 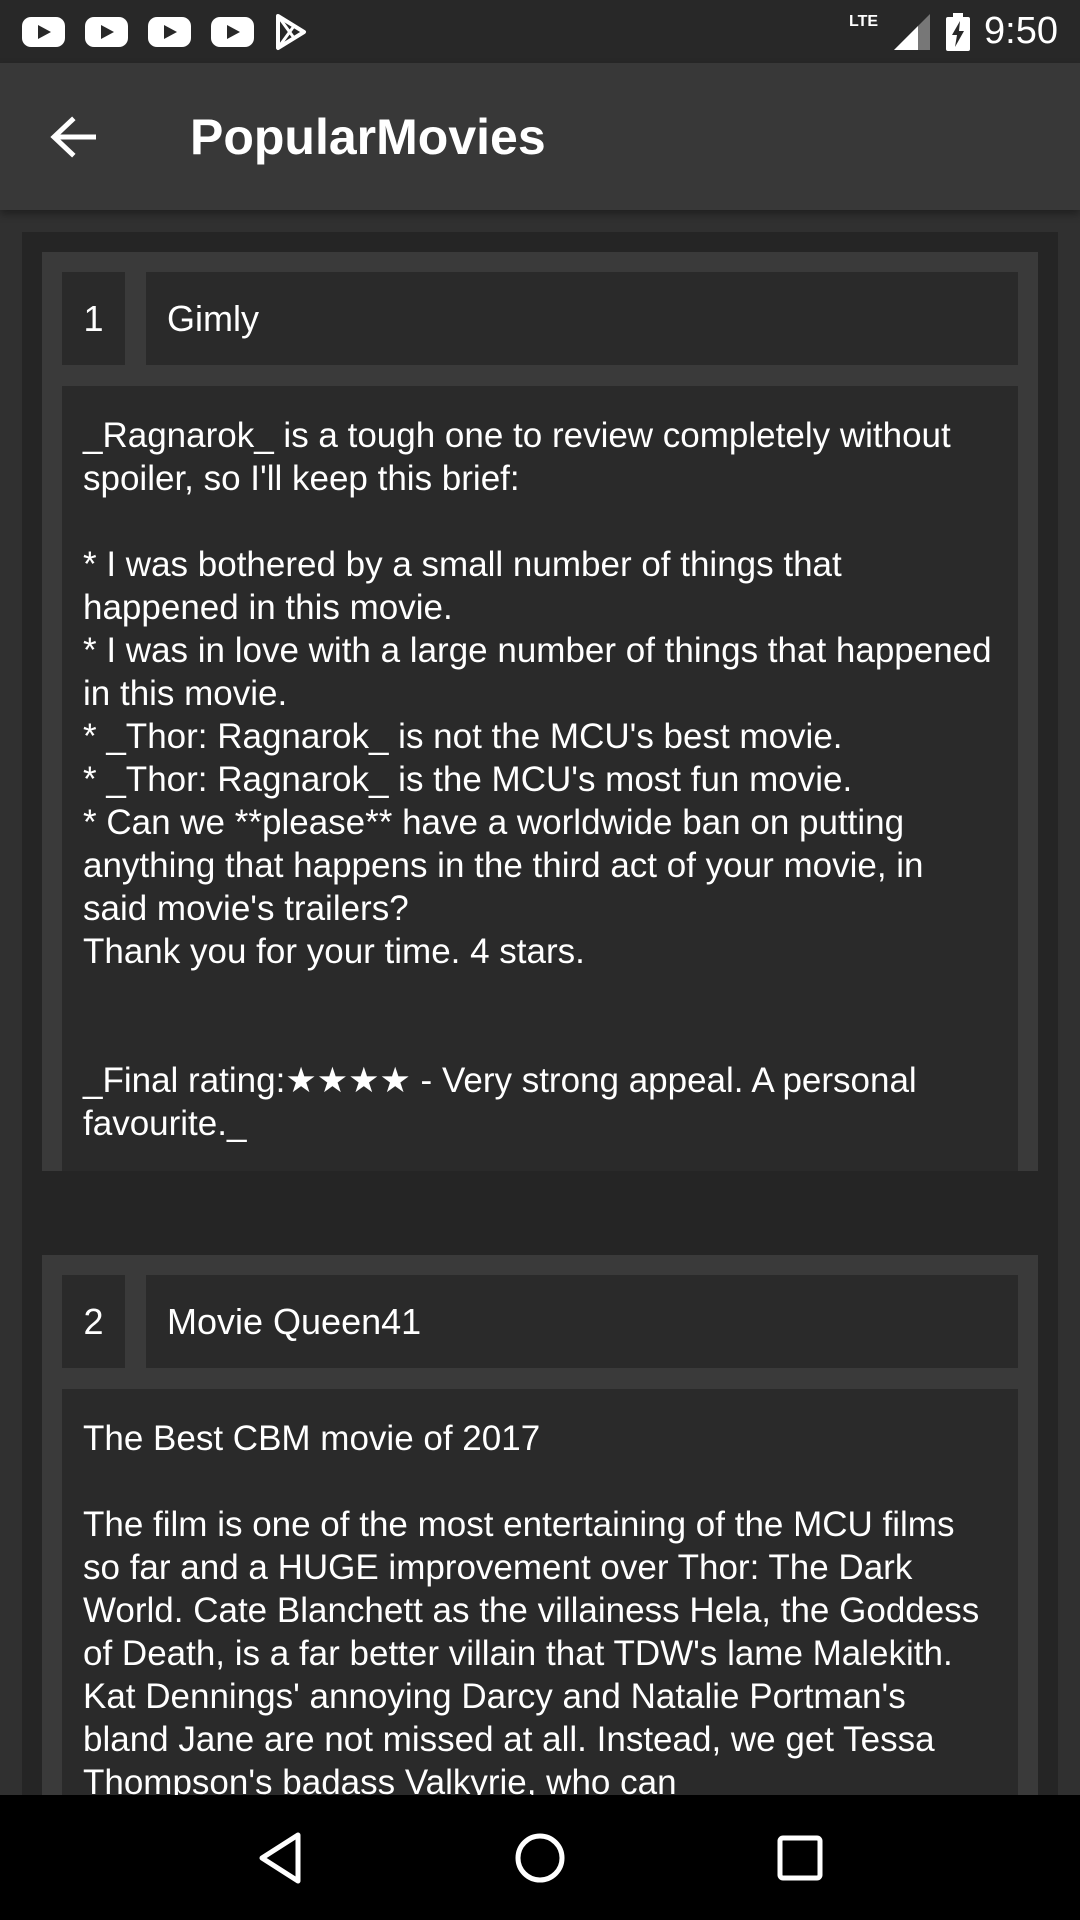 I want to click on review-header: 2 Movie Queen41, so click(x=540, y=1321).